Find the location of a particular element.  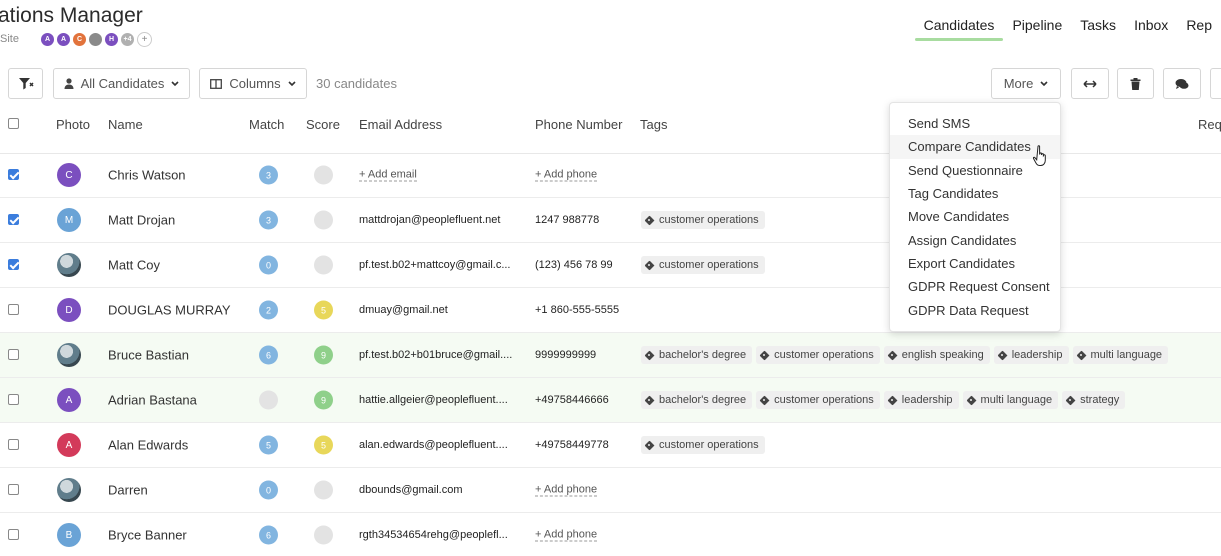

candidate-name: Adrian Bastana is located at coordinates (152, 400).